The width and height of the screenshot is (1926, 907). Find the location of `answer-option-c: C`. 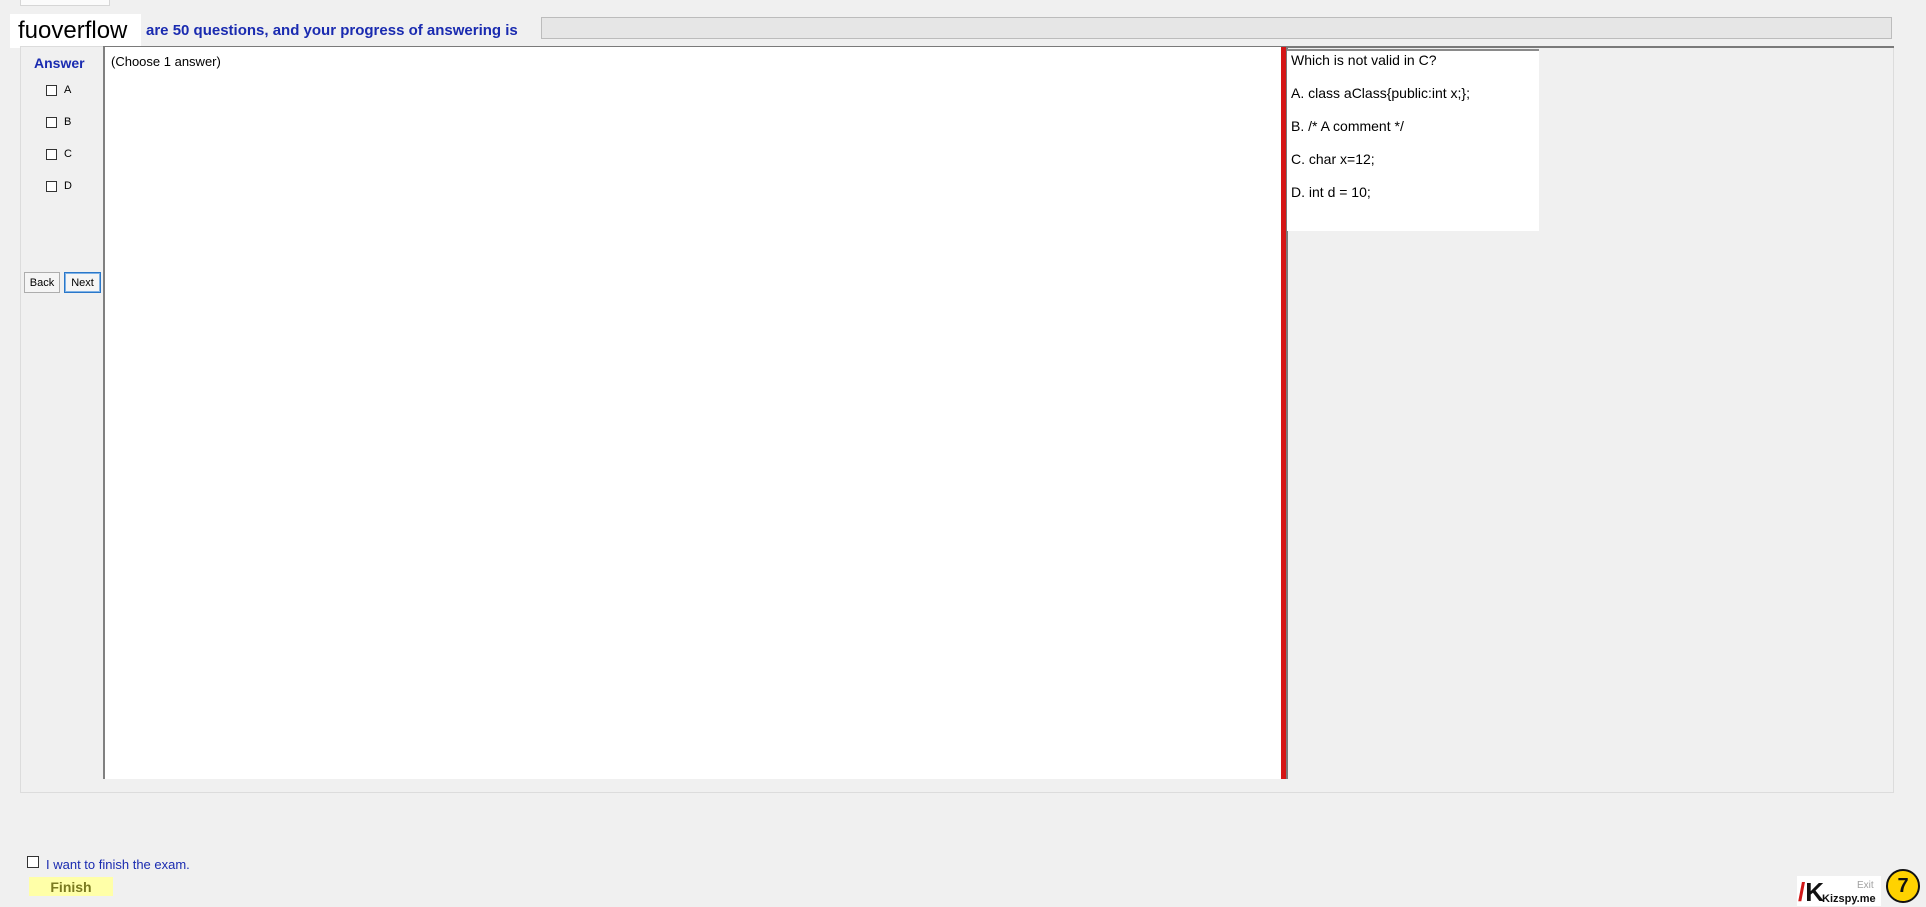

answer-option-c: C is located at coordinates (59, 154).